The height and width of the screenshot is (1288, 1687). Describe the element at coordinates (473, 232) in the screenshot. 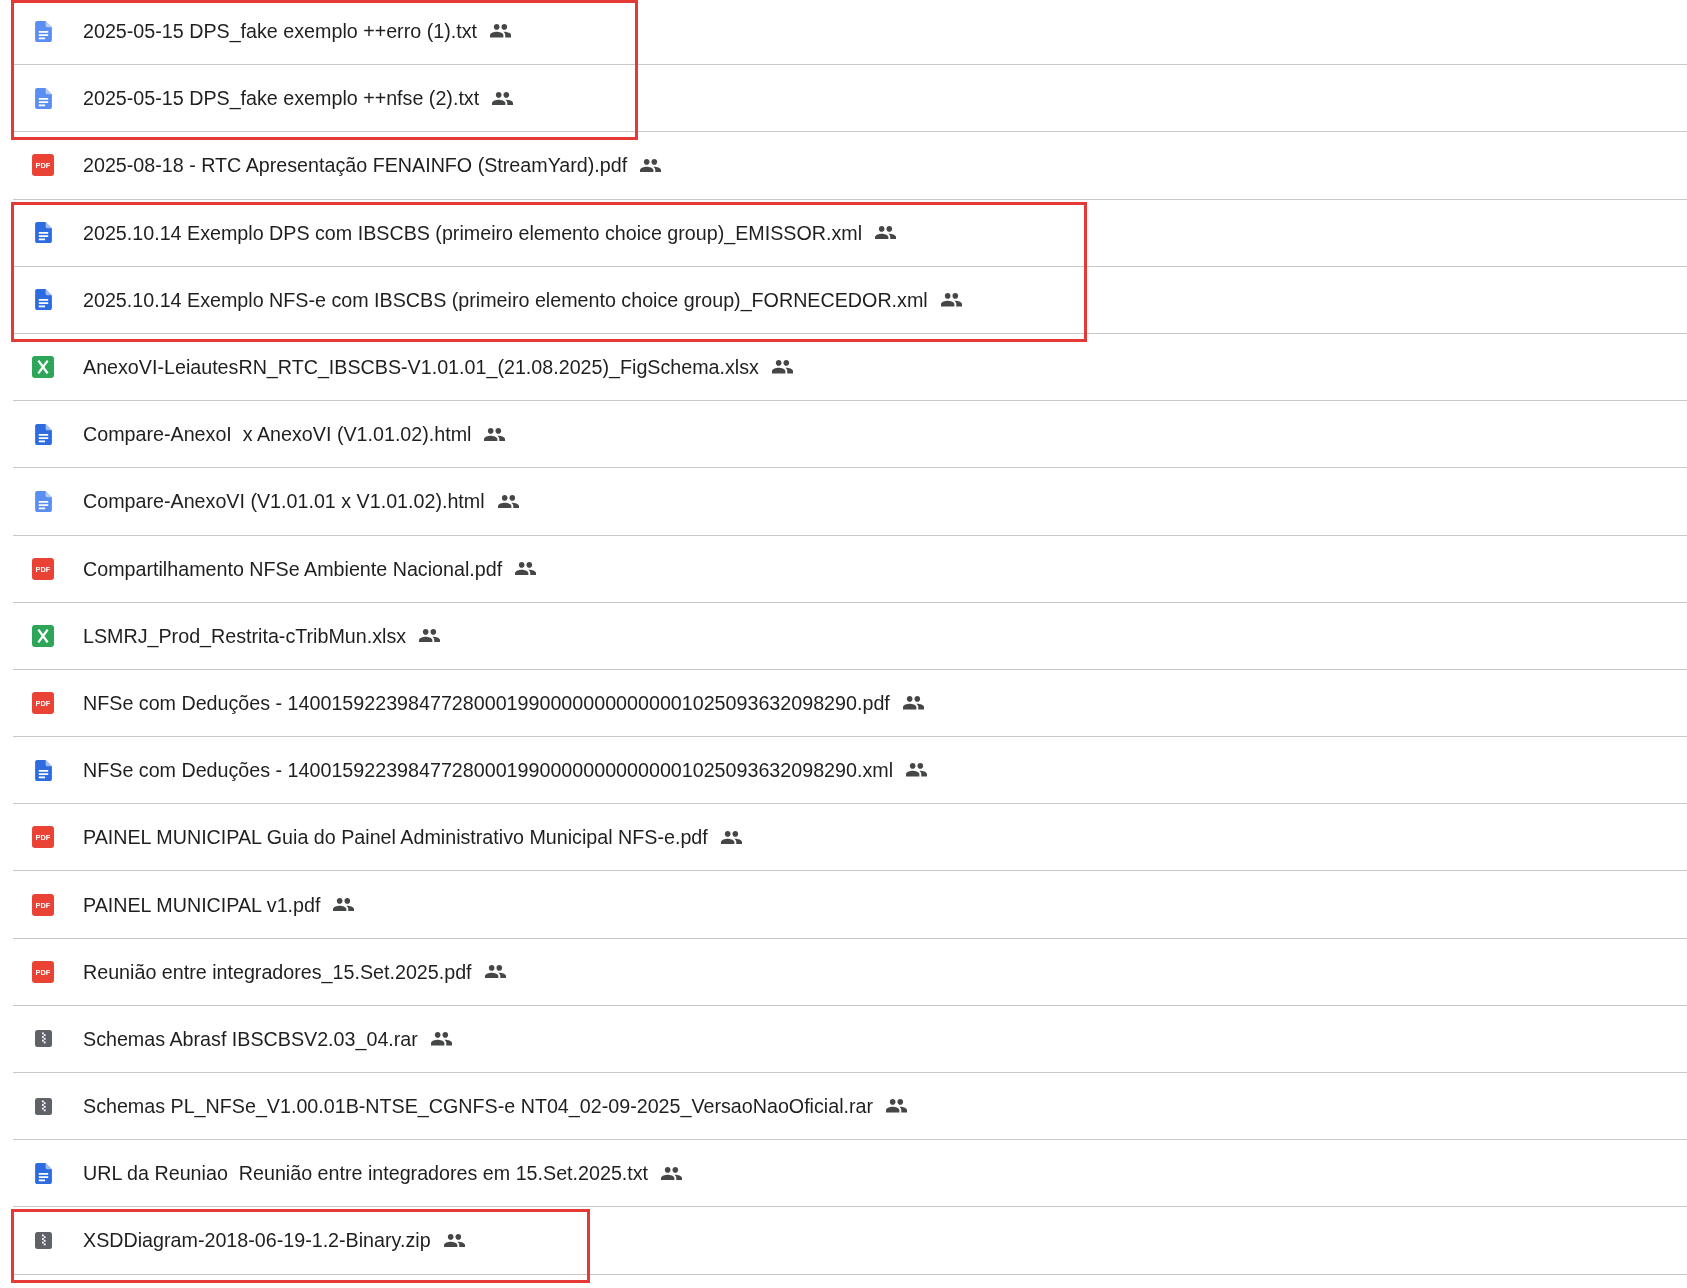

I see `file-name: 2025.10.14 Exemplo DPS com IBSCBS (primeiro elemento choice group)_EMISSOR.xml` at that location.